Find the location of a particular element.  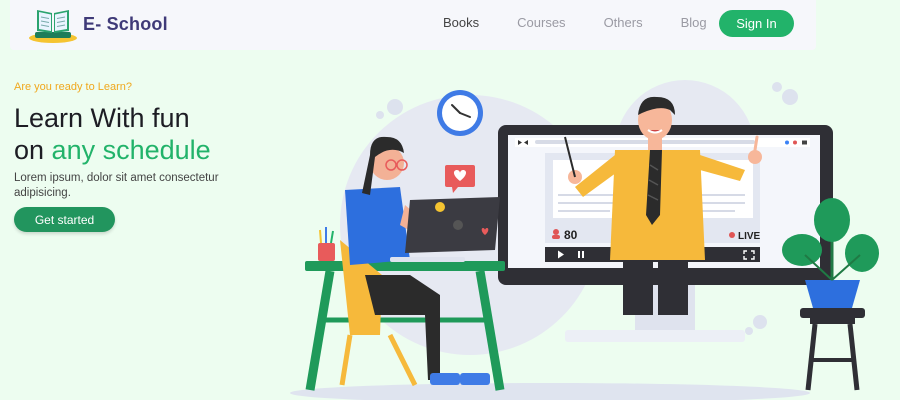

main-nav: Books Courses Others Blog is located at coordinates (594, 22).